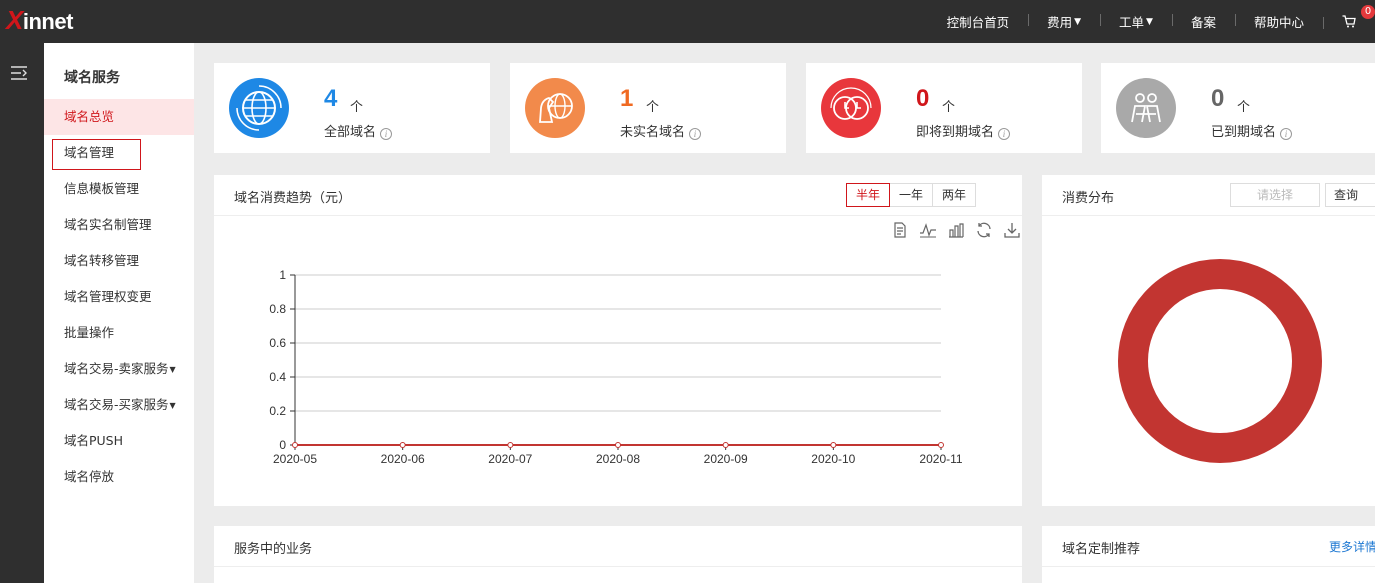 This screenshot has width=1375, height=583. What do you see at coordinates (955, 132) in the screenshot?
I see `stat-label-text: 即将到期域名` at bounding box center [955, 132].